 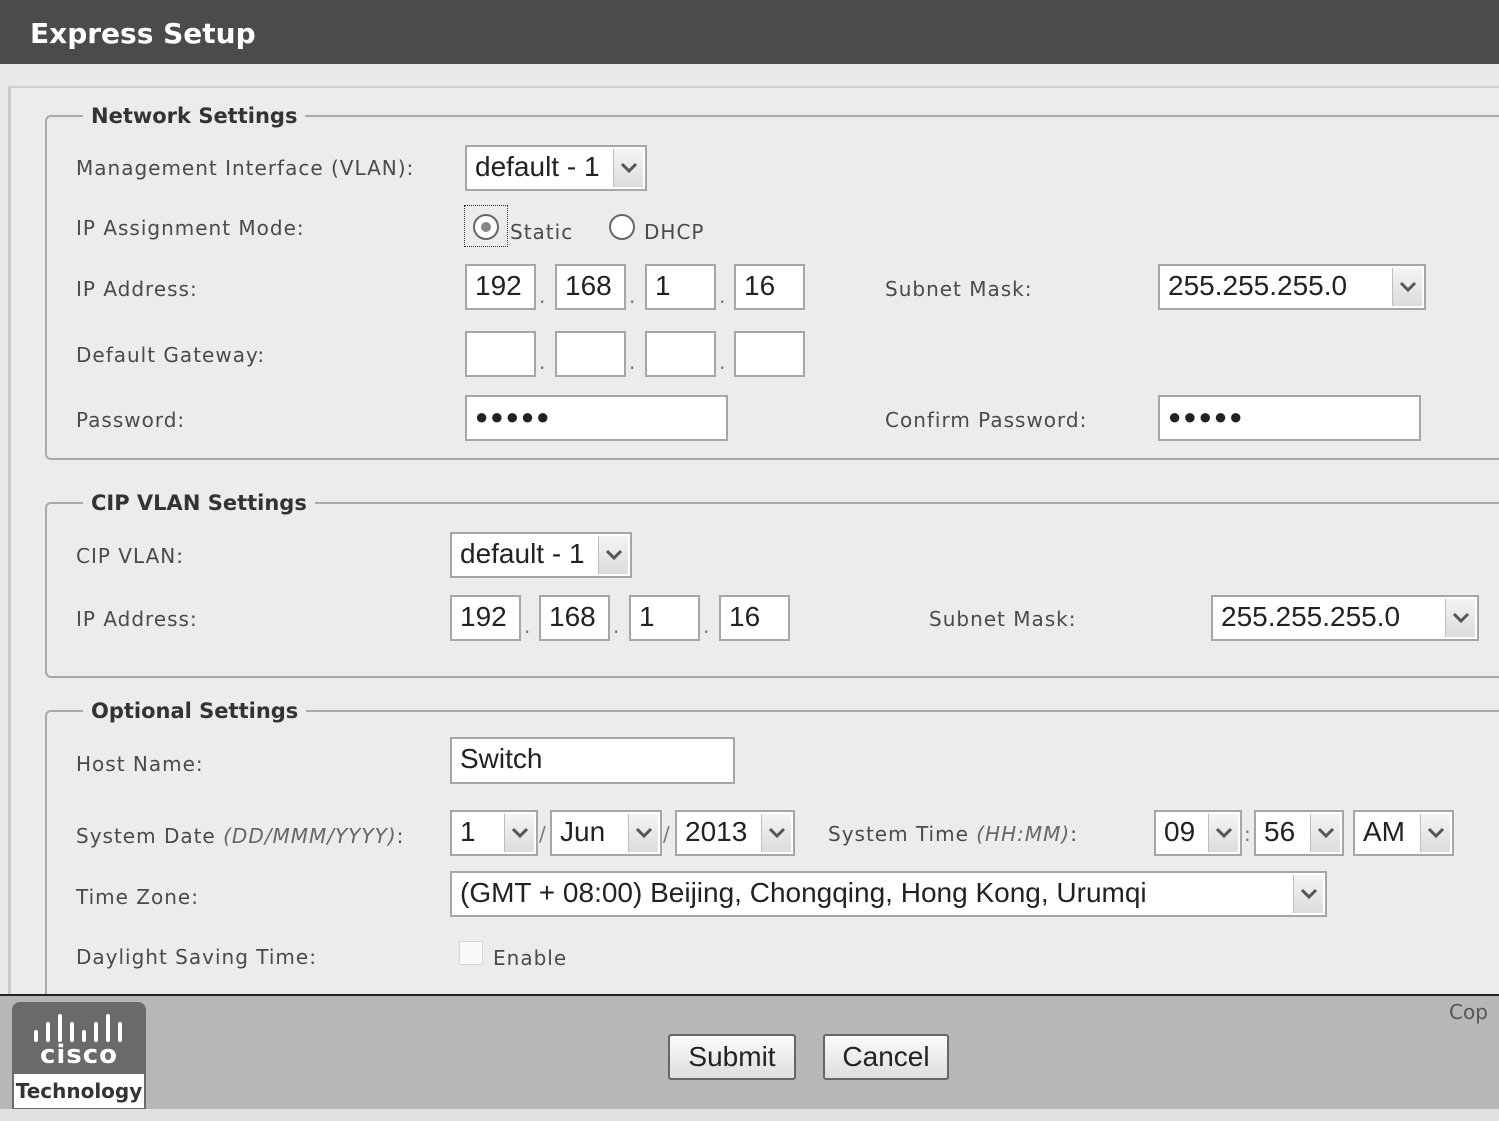 I want to click on time-minute-value: 56, so click(x=1280, y=831).